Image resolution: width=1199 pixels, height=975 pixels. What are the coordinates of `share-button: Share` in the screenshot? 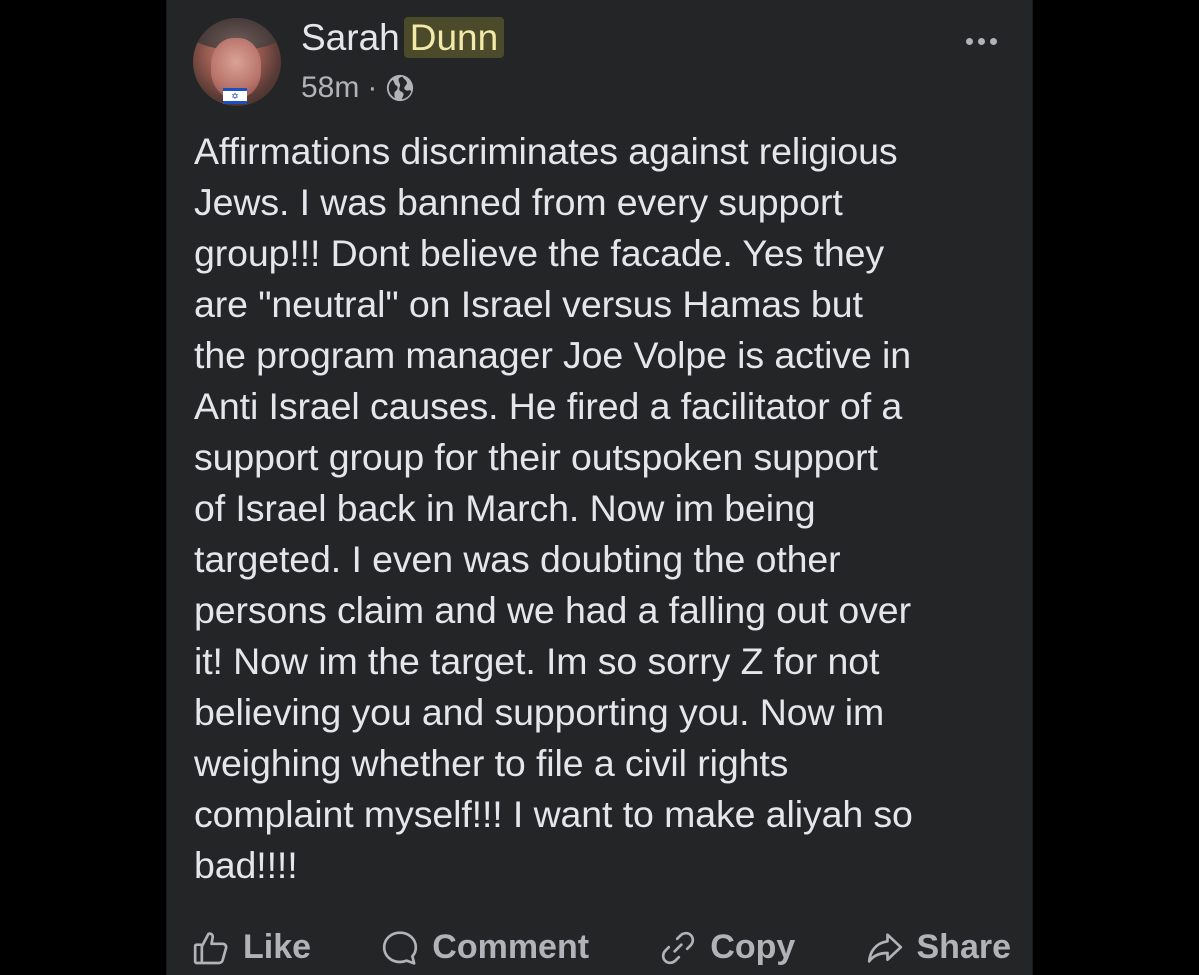 It's located at (938, 948).